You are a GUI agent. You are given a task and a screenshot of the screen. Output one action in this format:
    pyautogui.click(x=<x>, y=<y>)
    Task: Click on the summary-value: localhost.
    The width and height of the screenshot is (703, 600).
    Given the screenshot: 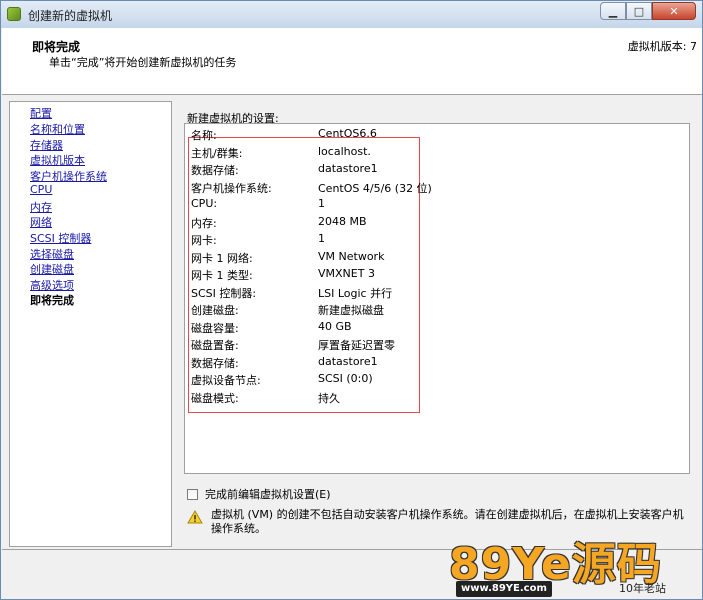 What is the action you would take?
    pyautogui.click(x=344, y=151)
    